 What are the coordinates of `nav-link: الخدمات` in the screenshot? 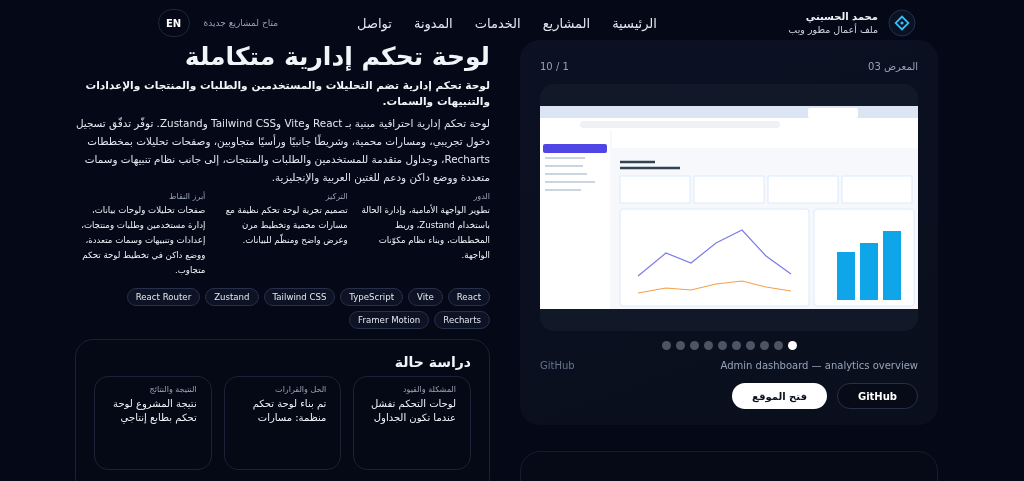 It's located at (497, 23).